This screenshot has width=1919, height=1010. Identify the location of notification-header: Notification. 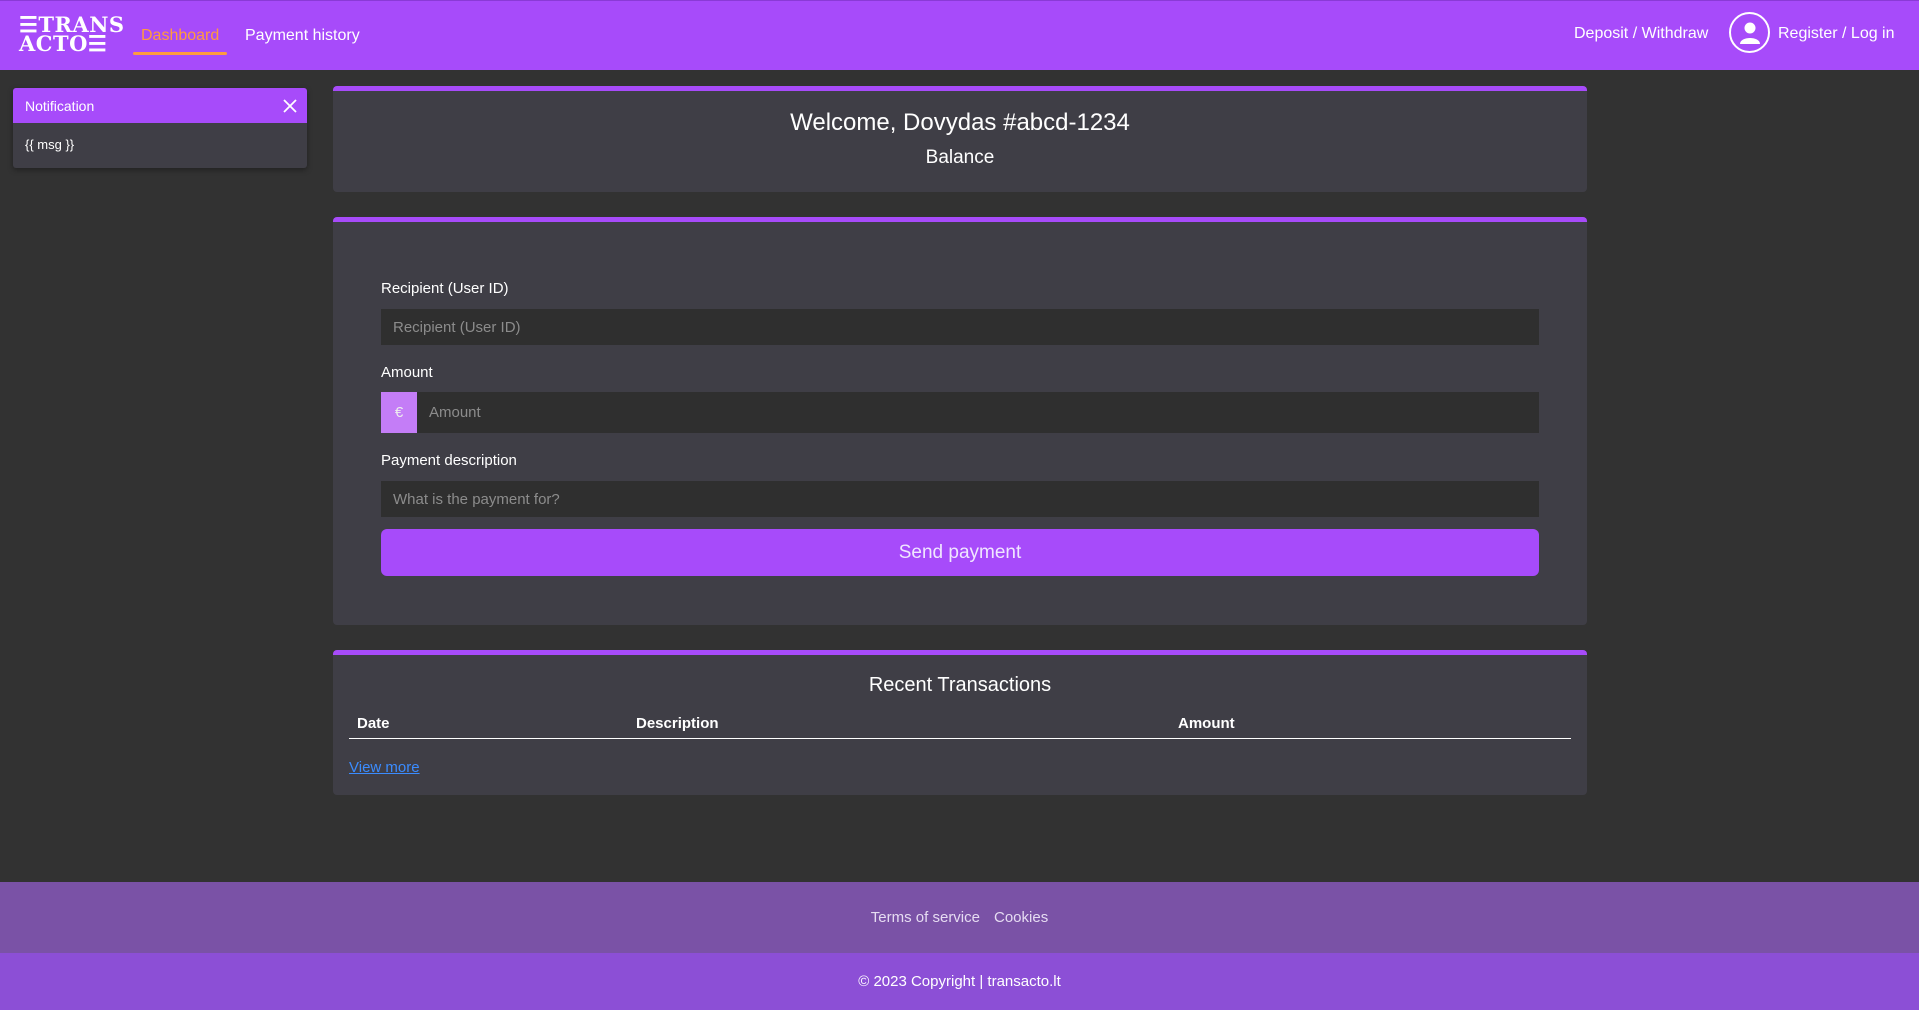
(160, 105).